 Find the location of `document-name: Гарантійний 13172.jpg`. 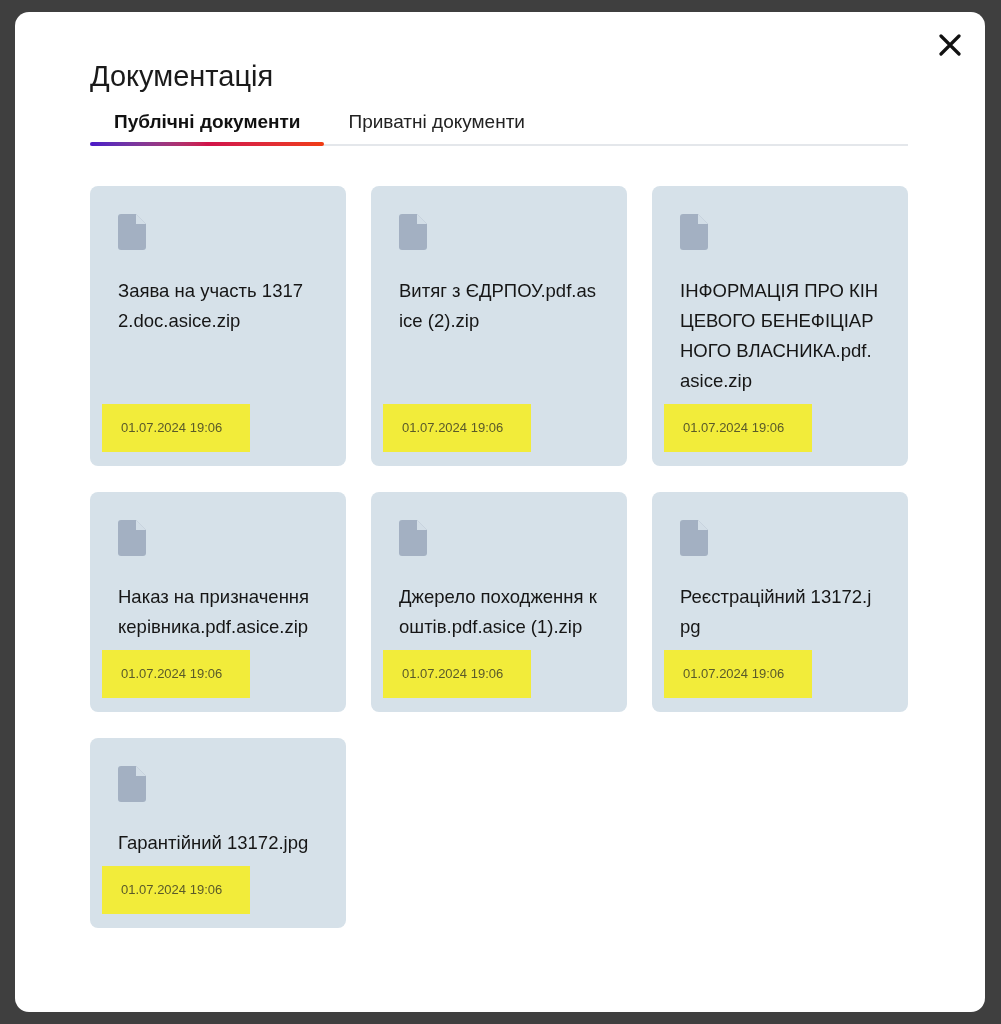

document-name: Гарантійний 13172.jpg is located at coordinates (214, 843).